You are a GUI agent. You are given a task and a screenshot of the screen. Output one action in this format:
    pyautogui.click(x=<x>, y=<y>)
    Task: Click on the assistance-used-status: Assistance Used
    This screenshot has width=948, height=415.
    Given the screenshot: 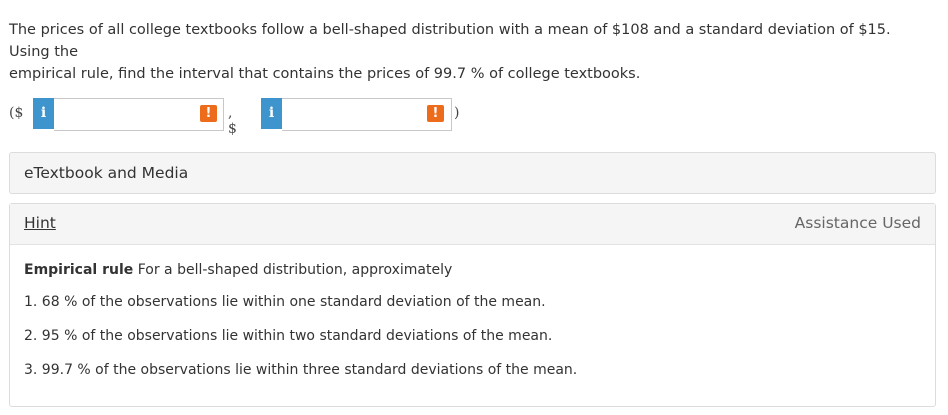 What is the action you would take?
    pyautogui.click(x=857, y=223)
    